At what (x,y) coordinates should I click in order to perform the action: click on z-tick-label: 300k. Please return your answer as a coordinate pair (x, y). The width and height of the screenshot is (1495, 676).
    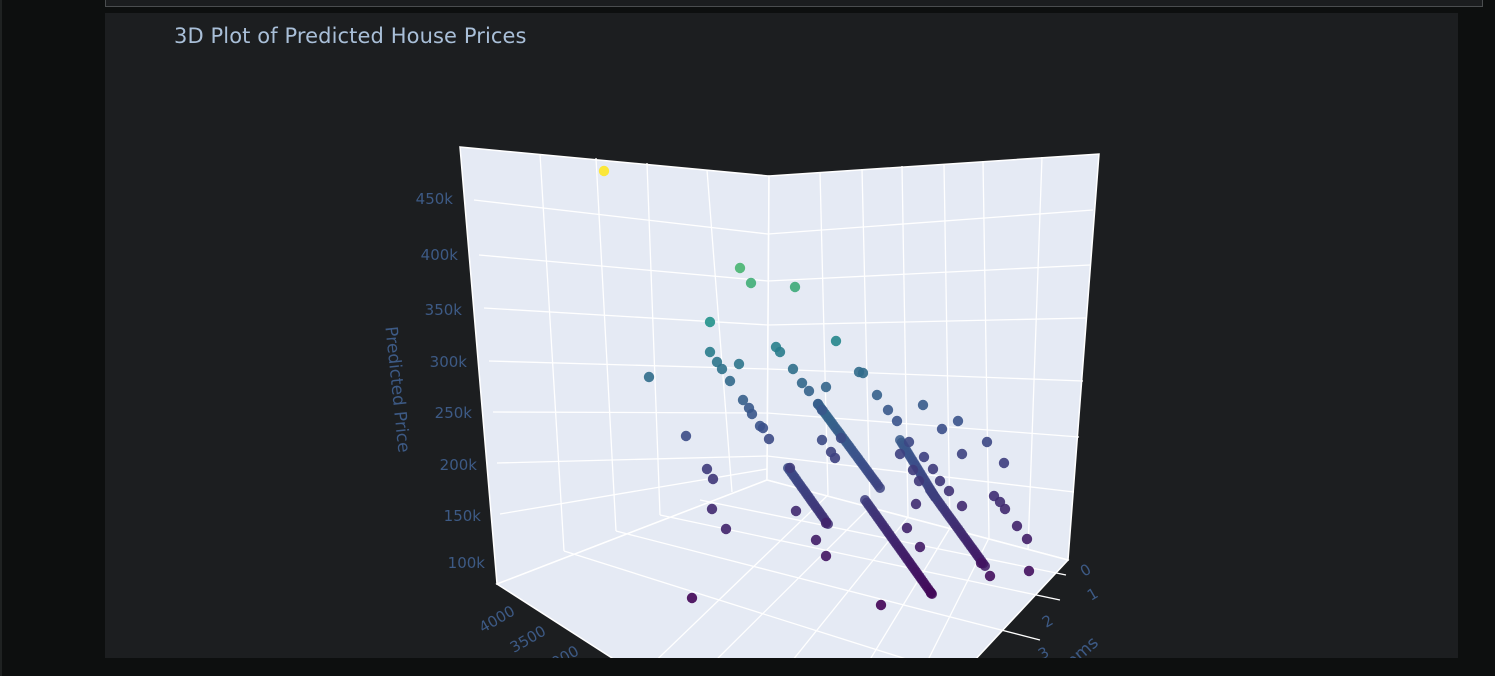
    Looking at the image, I should click on (449, 362).